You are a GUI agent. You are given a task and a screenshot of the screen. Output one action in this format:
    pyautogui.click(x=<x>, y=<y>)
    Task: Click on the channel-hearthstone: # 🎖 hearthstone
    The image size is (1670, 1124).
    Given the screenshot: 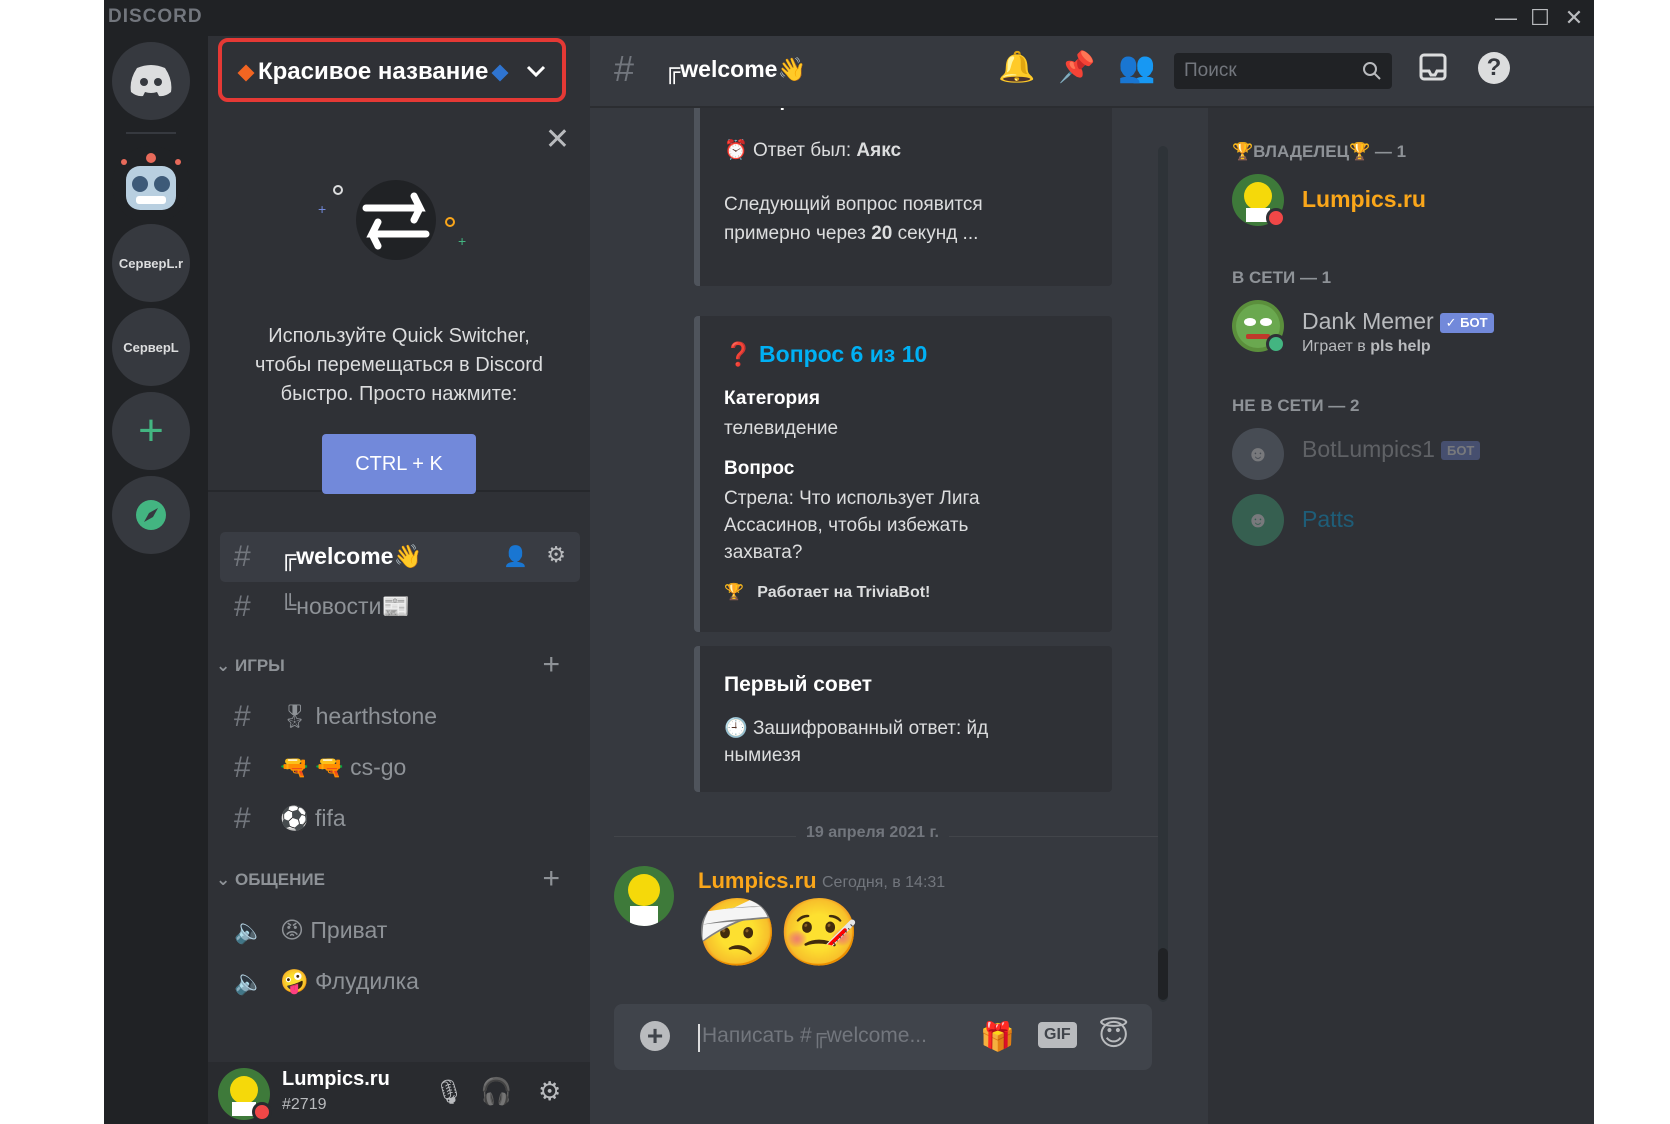 What is the action you would take?
    pyautogui.click(x=400, y=717)
    